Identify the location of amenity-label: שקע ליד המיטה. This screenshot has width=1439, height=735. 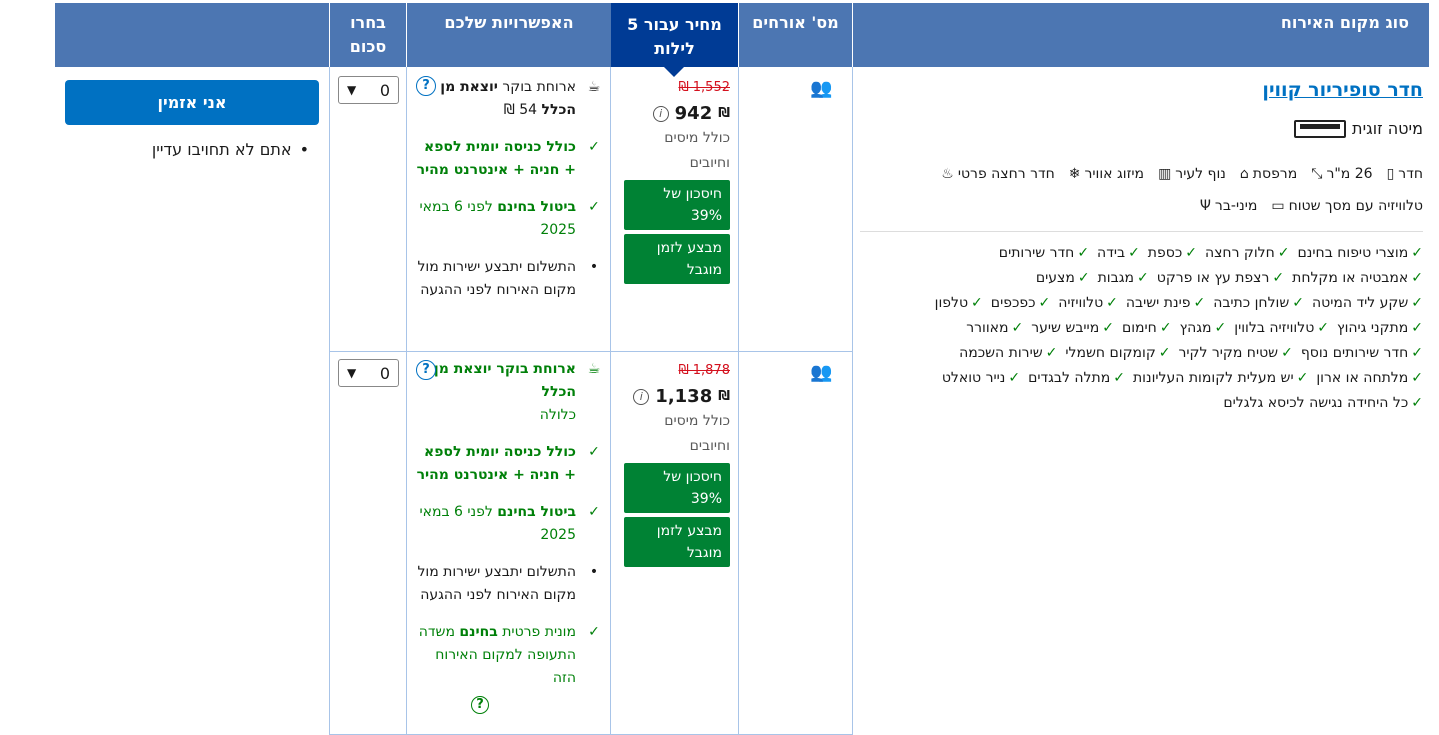
(1360, 303).